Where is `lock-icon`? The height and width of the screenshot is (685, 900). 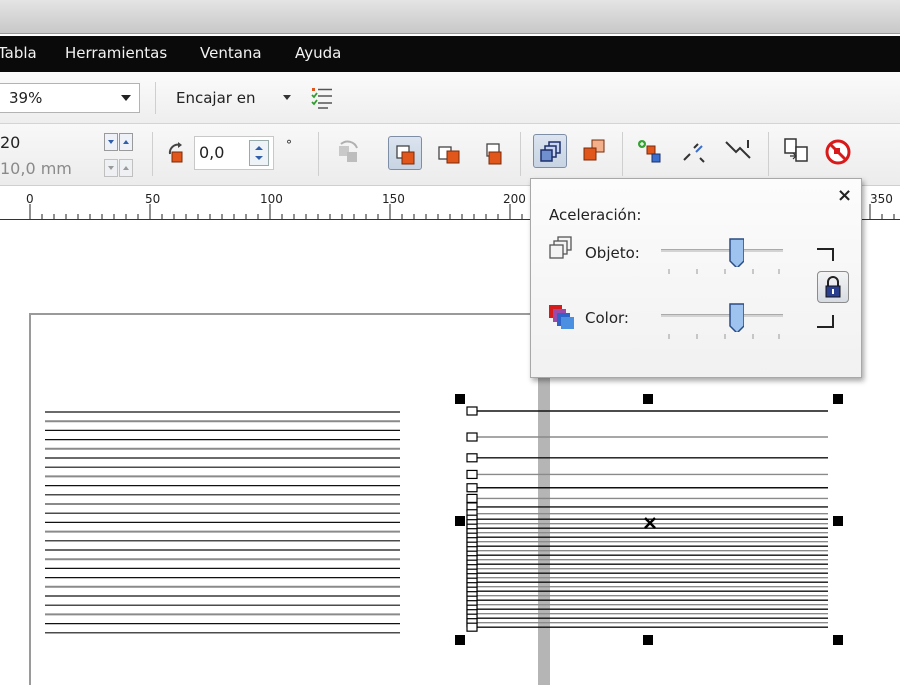 lock-icon is located at coordinates (833, 287).